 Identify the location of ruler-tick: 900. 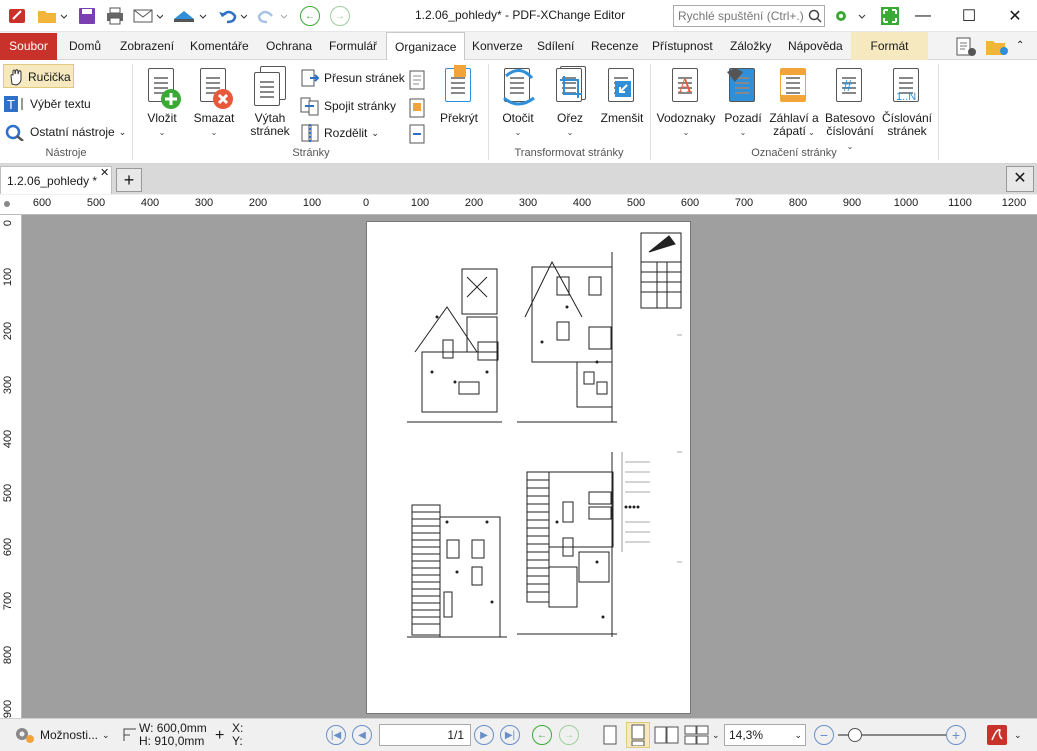
(852, 203).